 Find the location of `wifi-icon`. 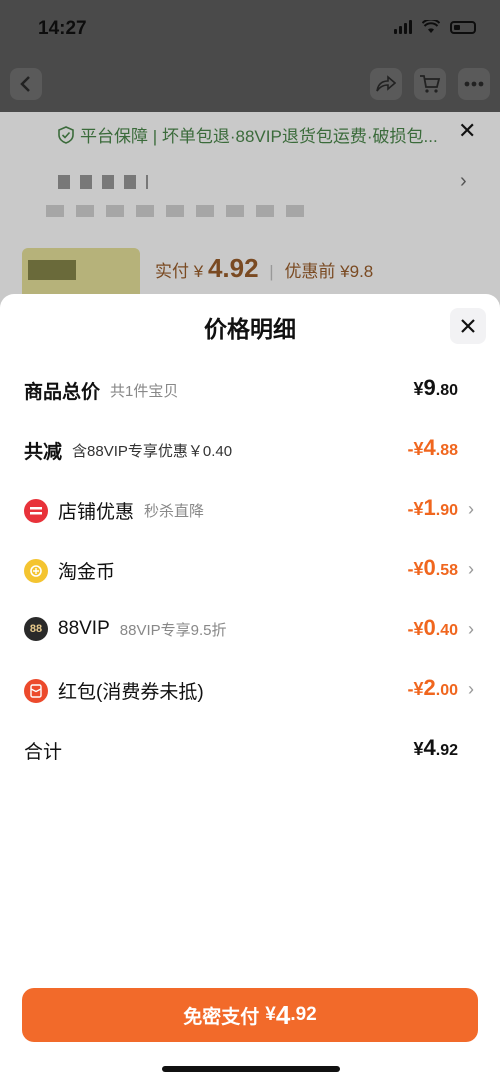

wifi-icon is located at coordinates (431, 26).